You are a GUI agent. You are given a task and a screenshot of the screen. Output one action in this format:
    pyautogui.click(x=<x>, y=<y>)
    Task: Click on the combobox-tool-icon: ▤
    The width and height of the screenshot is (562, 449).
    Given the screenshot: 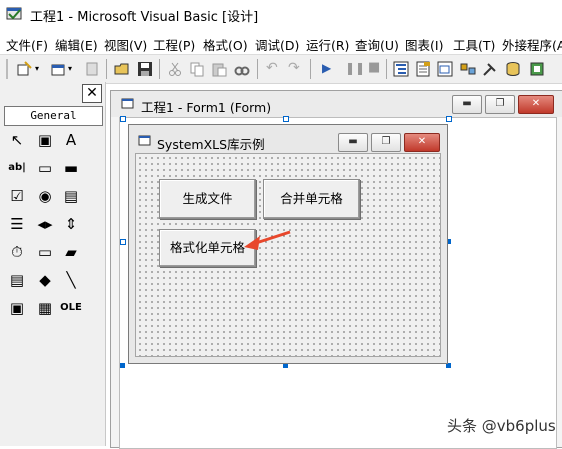 What is the action you would take?
    pyautogui.click(x=71, y=196)
    